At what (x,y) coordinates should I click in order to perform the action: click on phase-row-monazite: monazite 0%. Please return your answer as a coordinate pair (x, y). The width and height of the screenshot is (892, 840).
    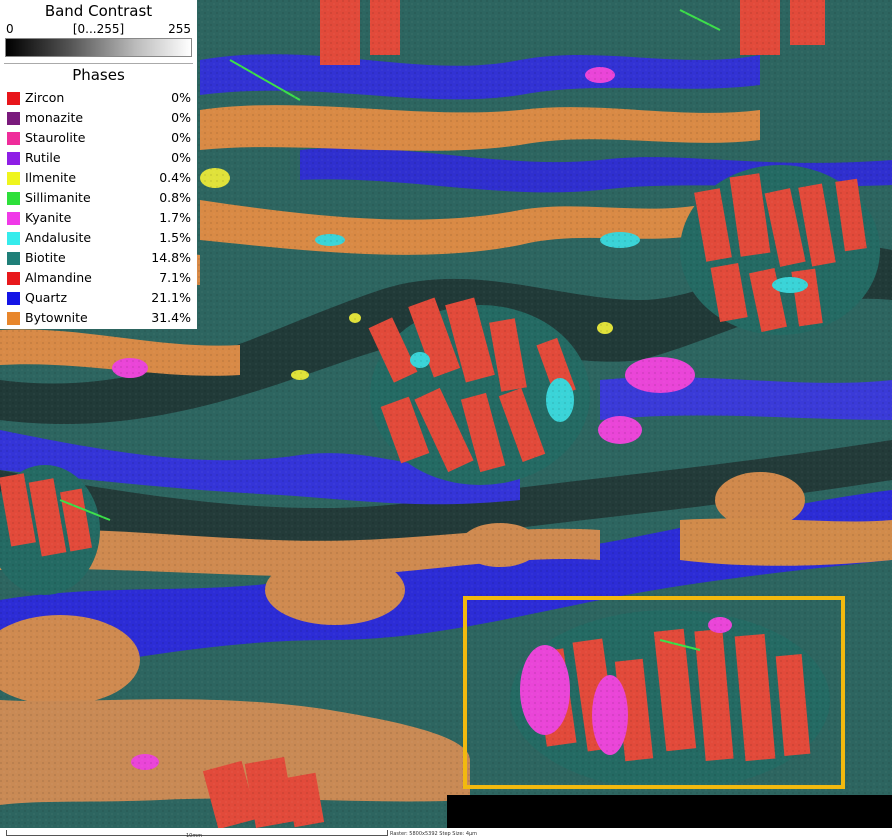
    Looking at the image, I should click on (98, 118).